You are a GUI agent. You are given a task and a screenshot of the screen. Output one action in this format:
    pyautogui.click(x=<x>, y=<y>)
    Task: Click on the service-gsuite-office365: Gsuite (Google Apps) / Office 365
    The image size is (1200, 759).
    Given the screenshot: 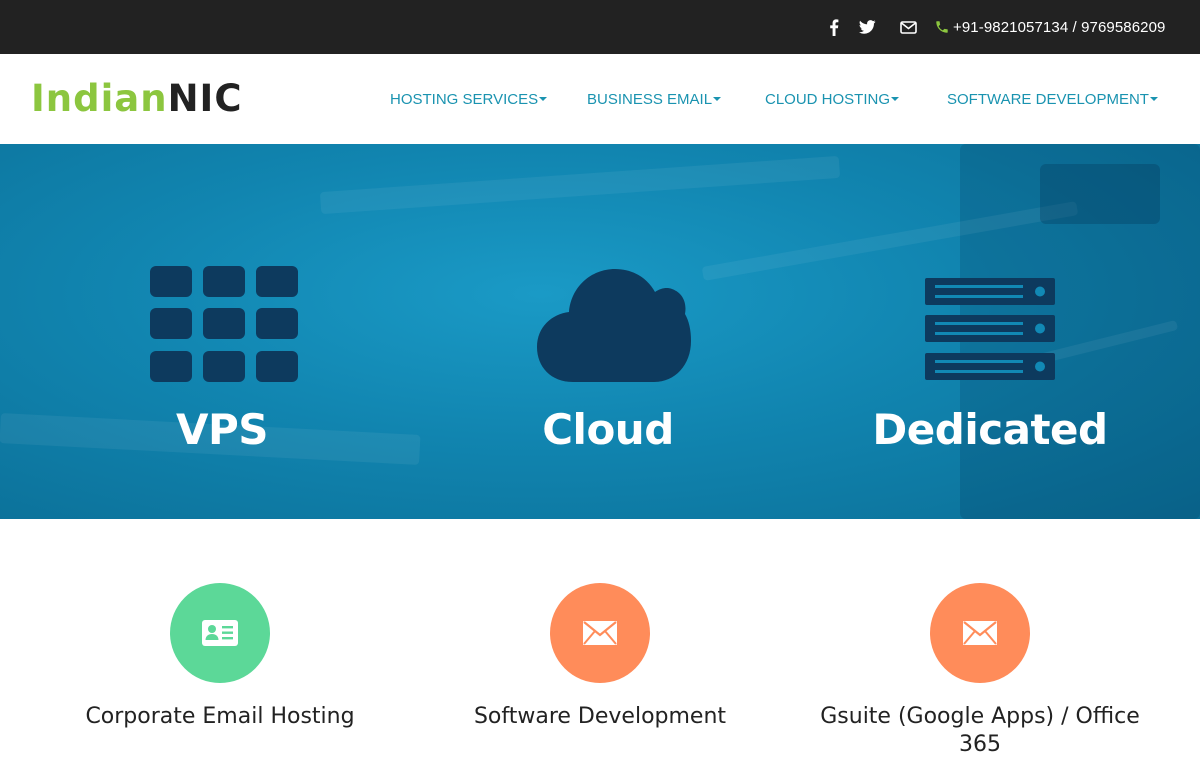 What is the action you would take?
    pyautogui.click(x=980, y=671)
    